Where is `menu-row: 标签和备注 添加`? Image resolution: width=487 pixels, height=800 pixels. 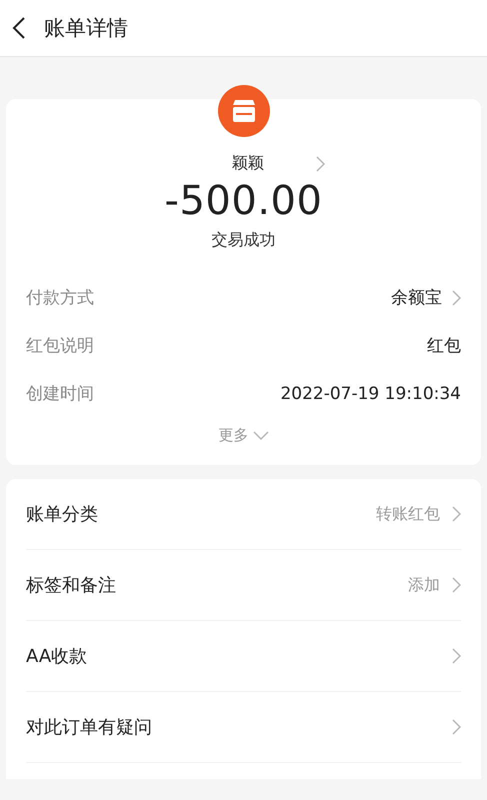
menu-row: 标签和备注 添加 is located at coordinates (243, 585).